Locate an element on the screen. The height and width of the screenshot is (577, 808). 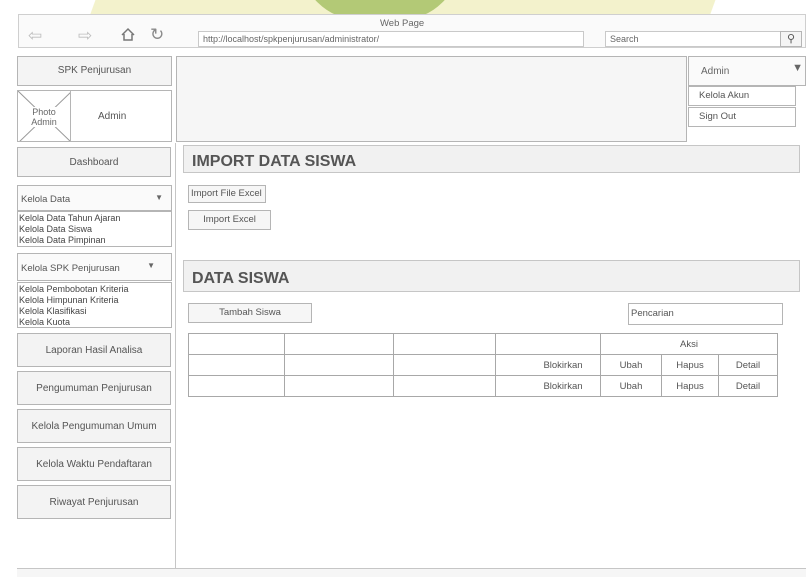
aksi-header: Aksi is located at coordinates (689, 344).